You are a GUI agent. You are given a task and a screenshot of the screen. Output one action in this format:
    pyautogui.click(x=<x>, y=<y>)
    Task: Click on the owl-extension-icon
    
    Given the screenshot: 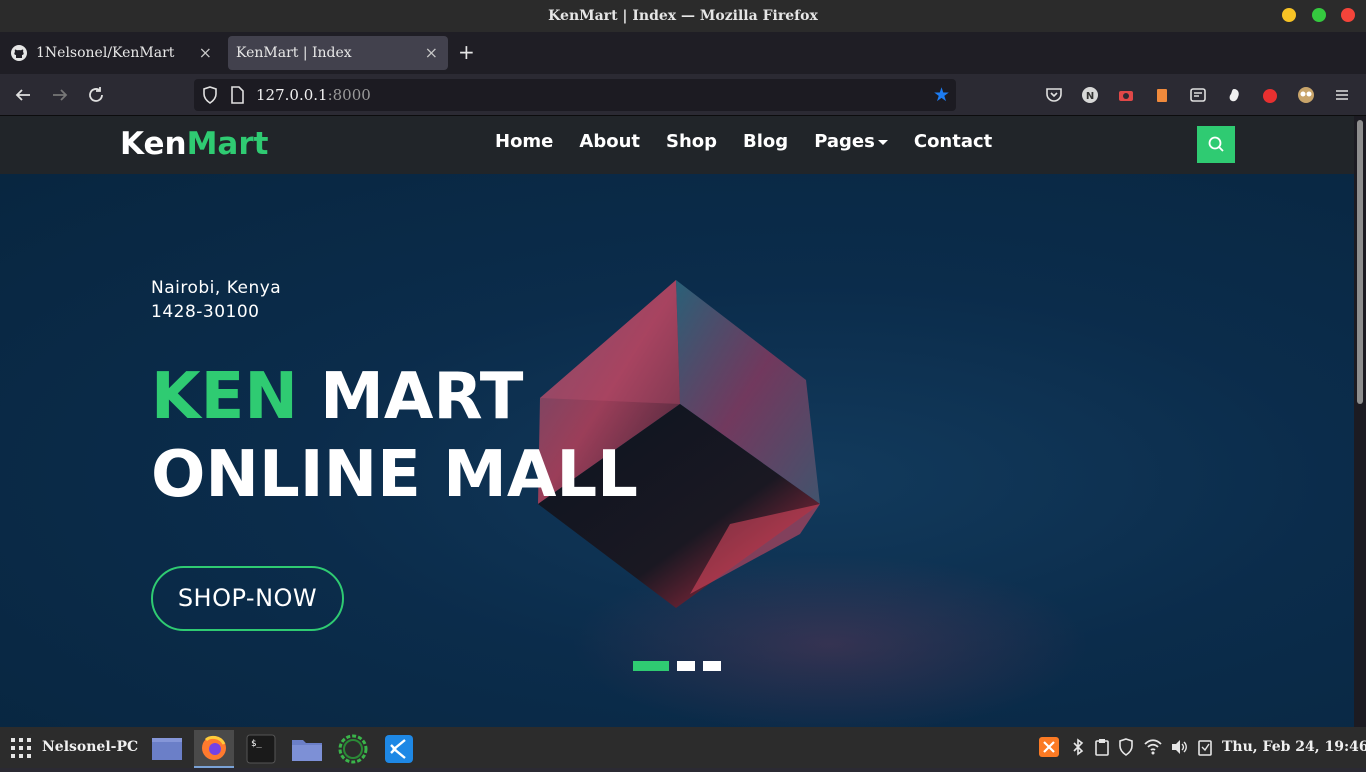 What is the action you would take?
    pyautogui.click(x=1306, y=95)
    